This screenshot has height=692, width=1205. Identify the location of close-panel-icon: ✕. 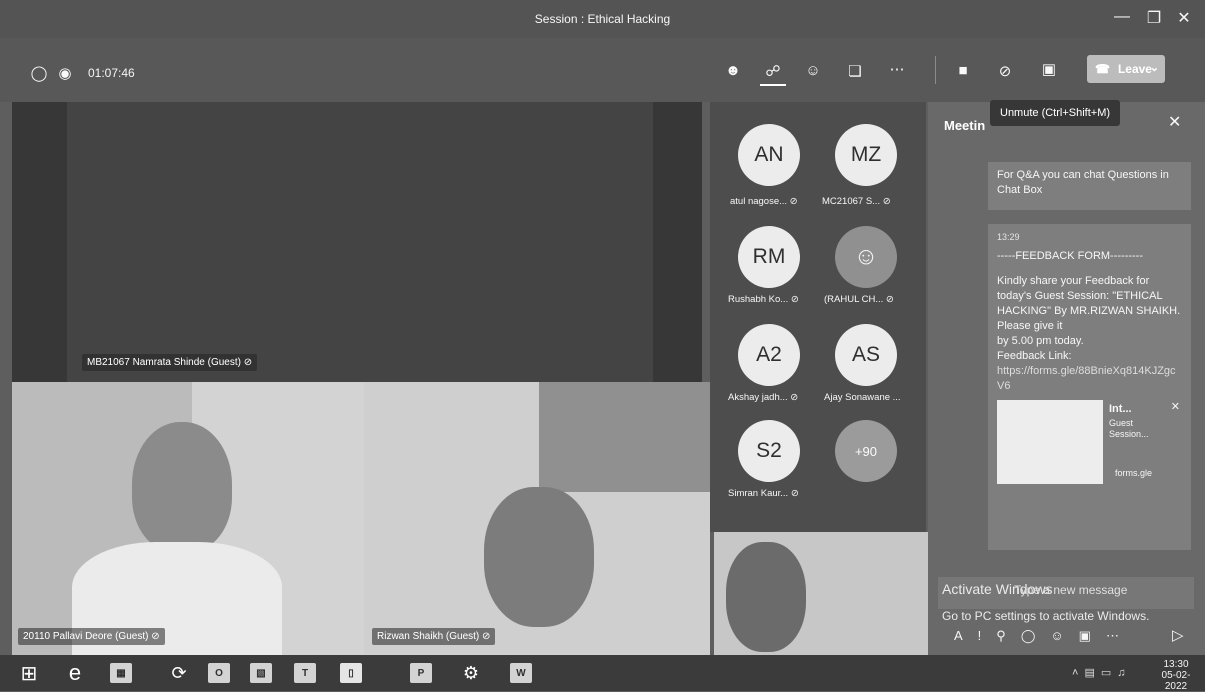
(1174, 122).